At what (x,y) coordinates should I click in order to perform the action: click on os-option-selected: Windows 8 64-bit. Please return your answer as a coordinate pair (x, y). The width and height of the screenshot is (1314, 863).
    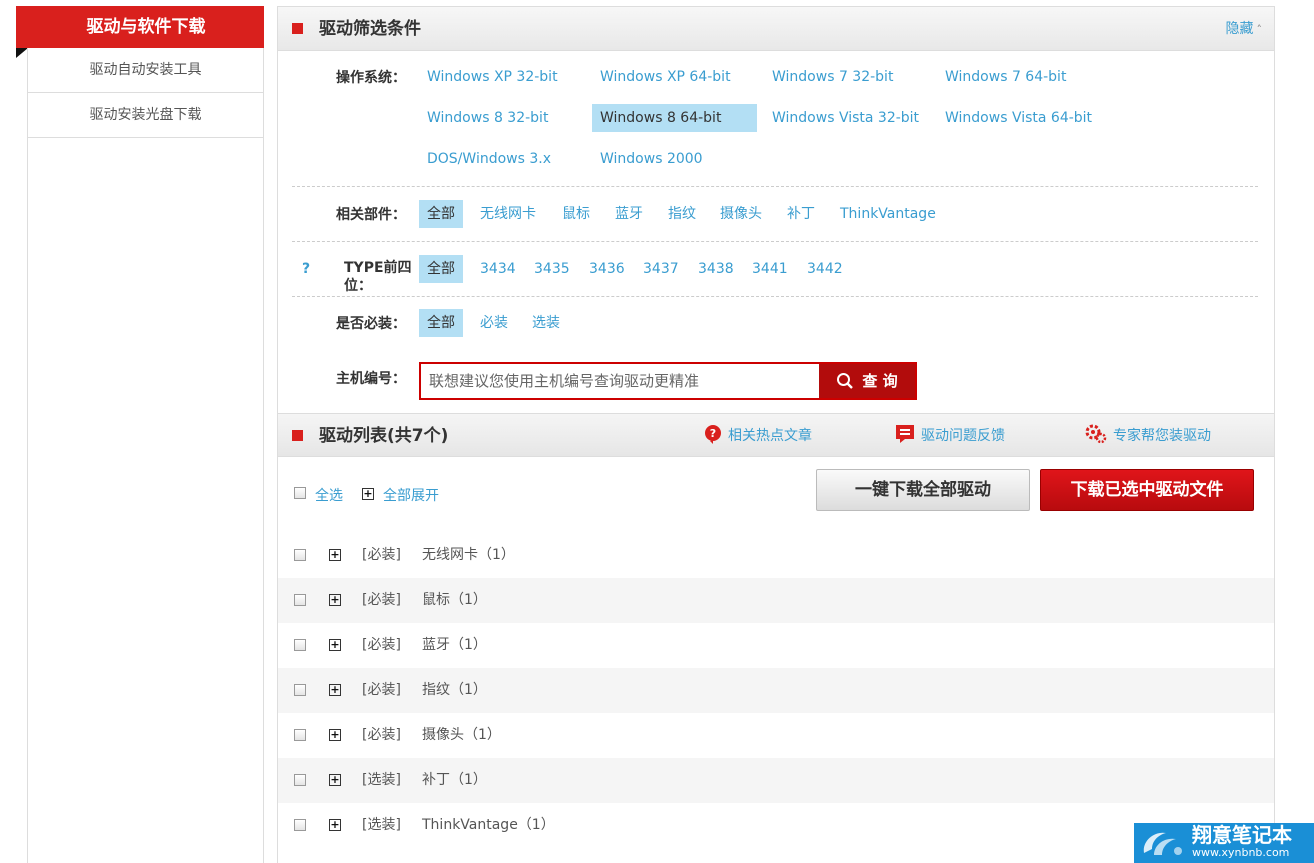
    Looking at the image, I should click on (674, 118).